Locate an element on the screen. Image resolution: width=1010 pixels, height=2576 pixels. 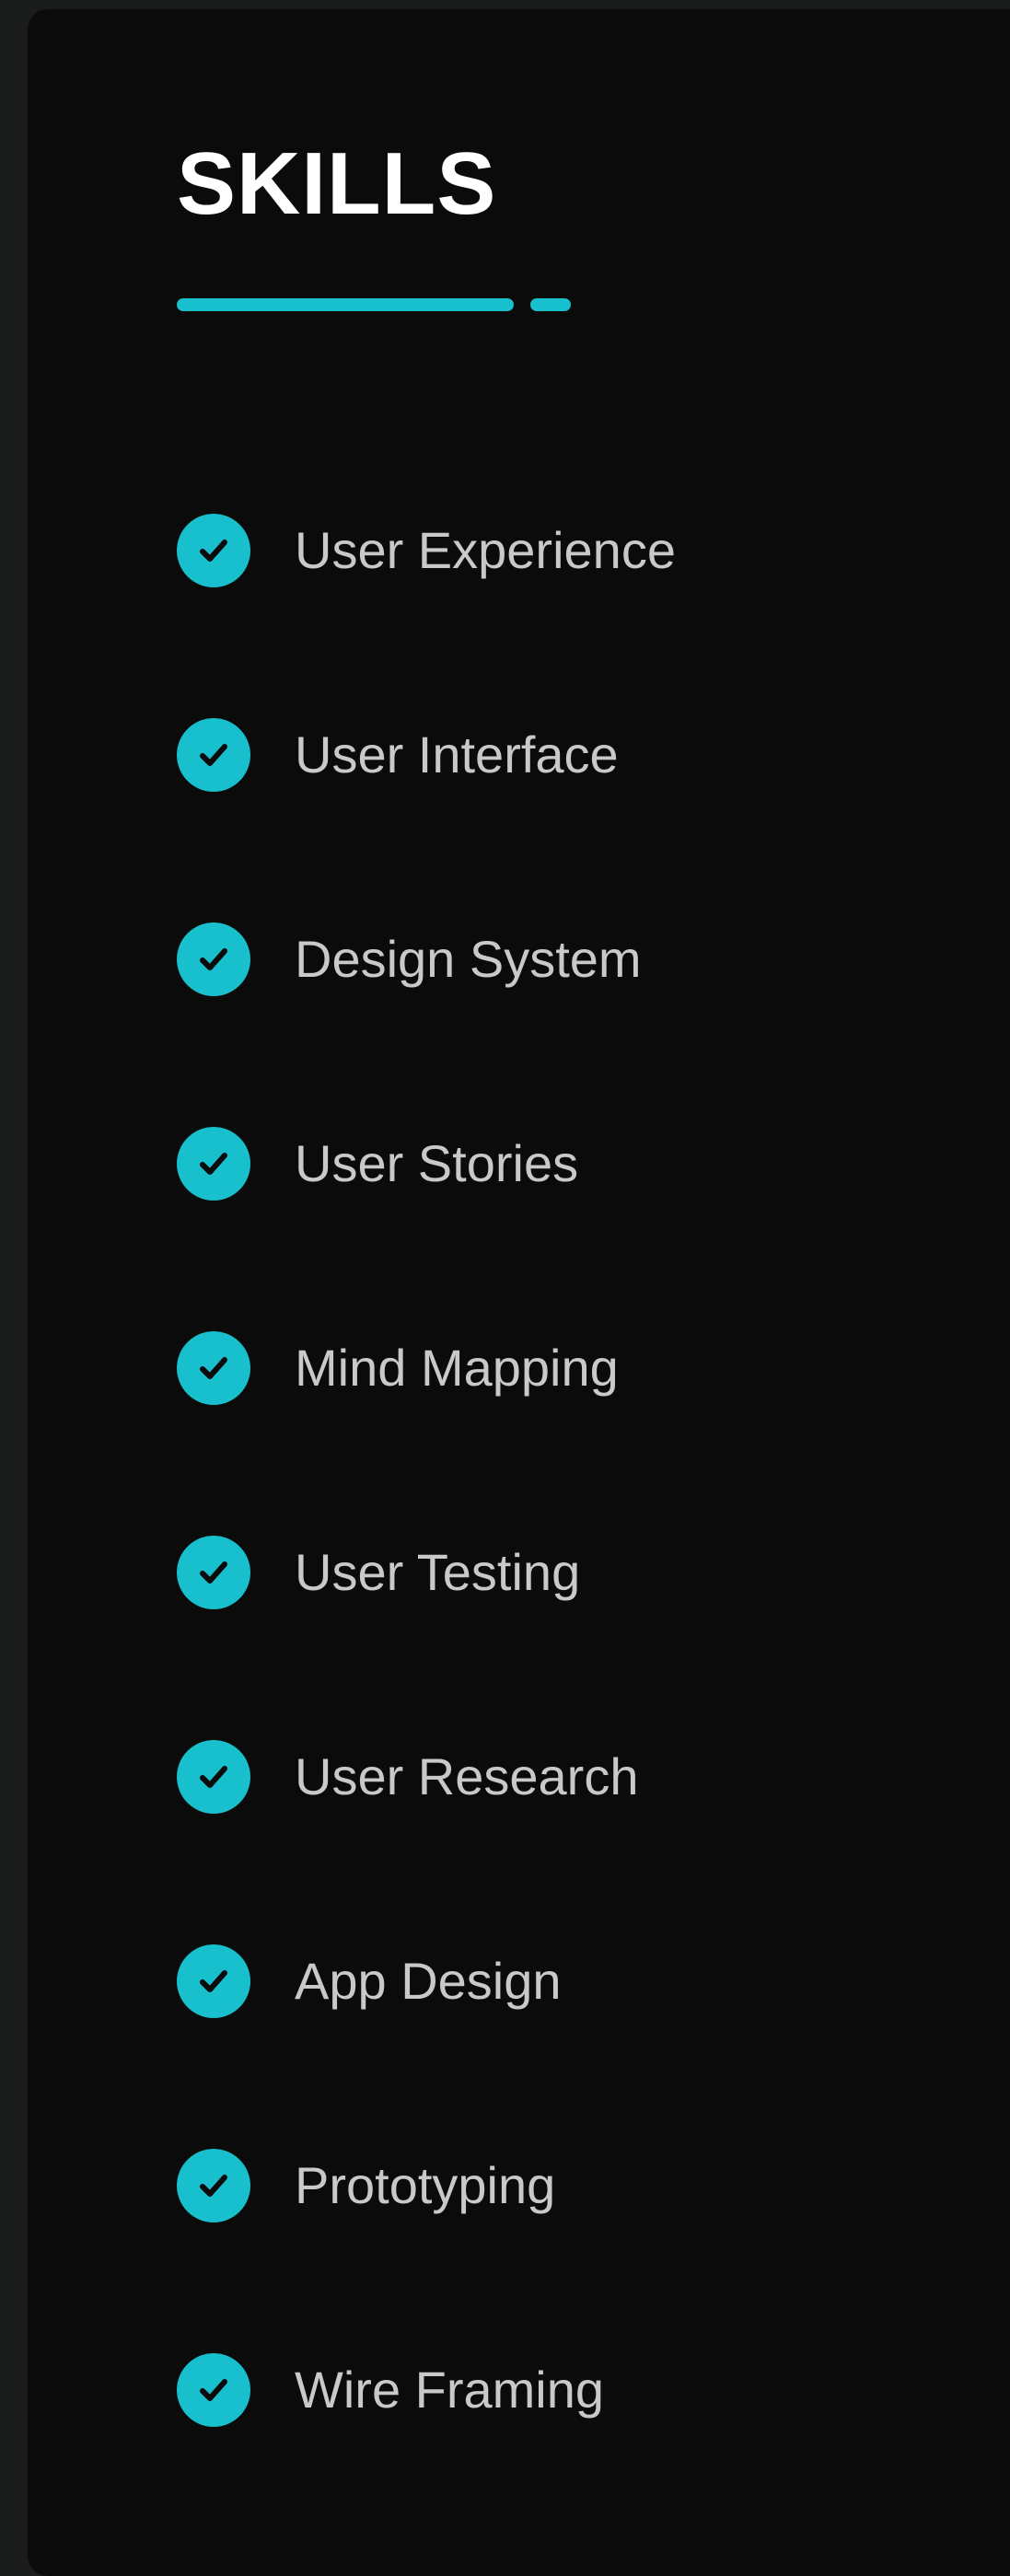
skill-label: User Experience is located at coordinates (486, 550).